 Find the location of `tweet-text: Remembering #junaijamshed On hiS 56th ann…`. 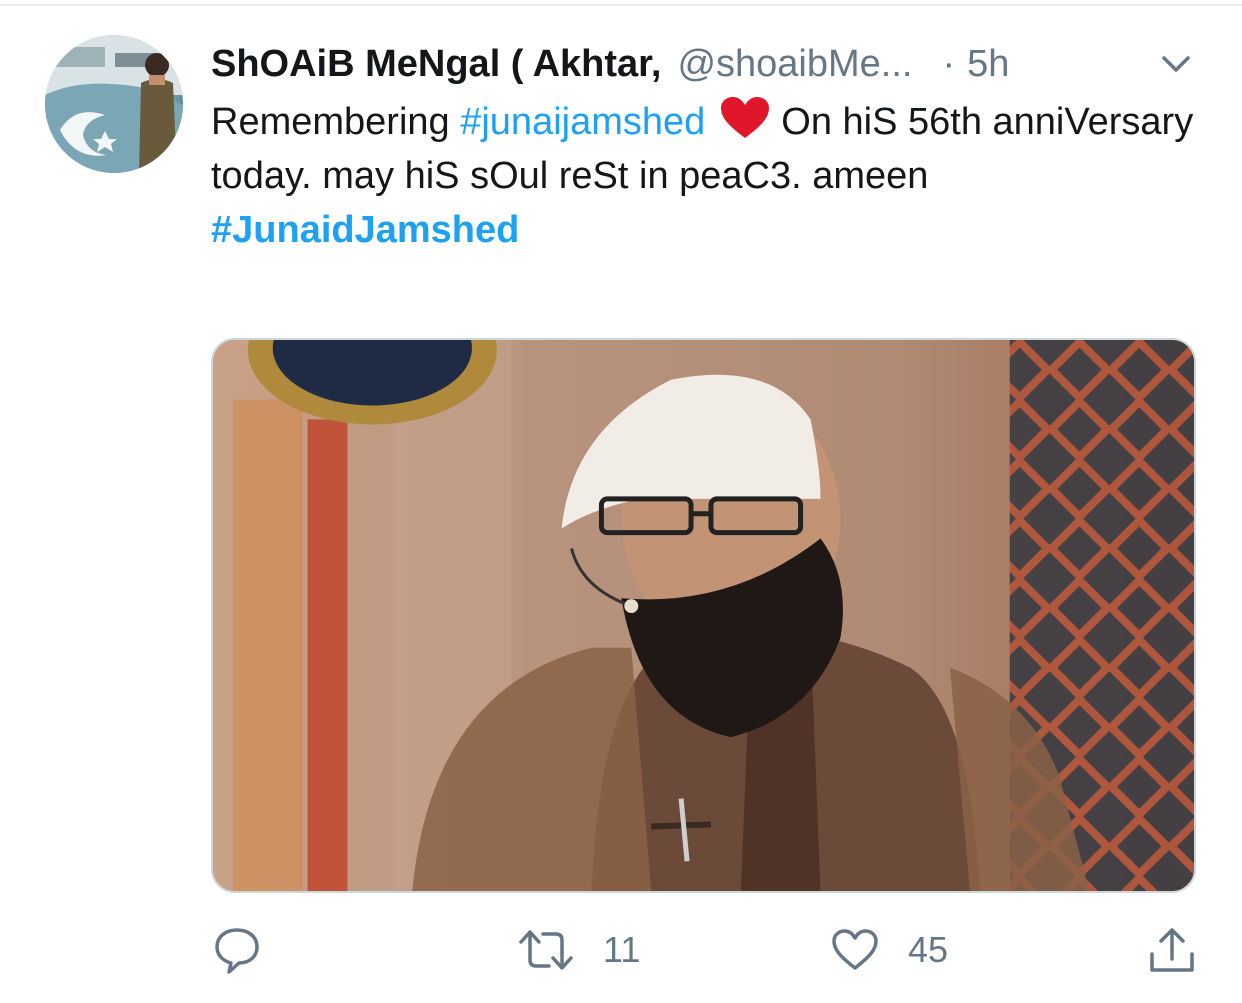

tweet-text: Remembering #junaijamshed On hiS 56th ann… is located at coordinates (706, 176).